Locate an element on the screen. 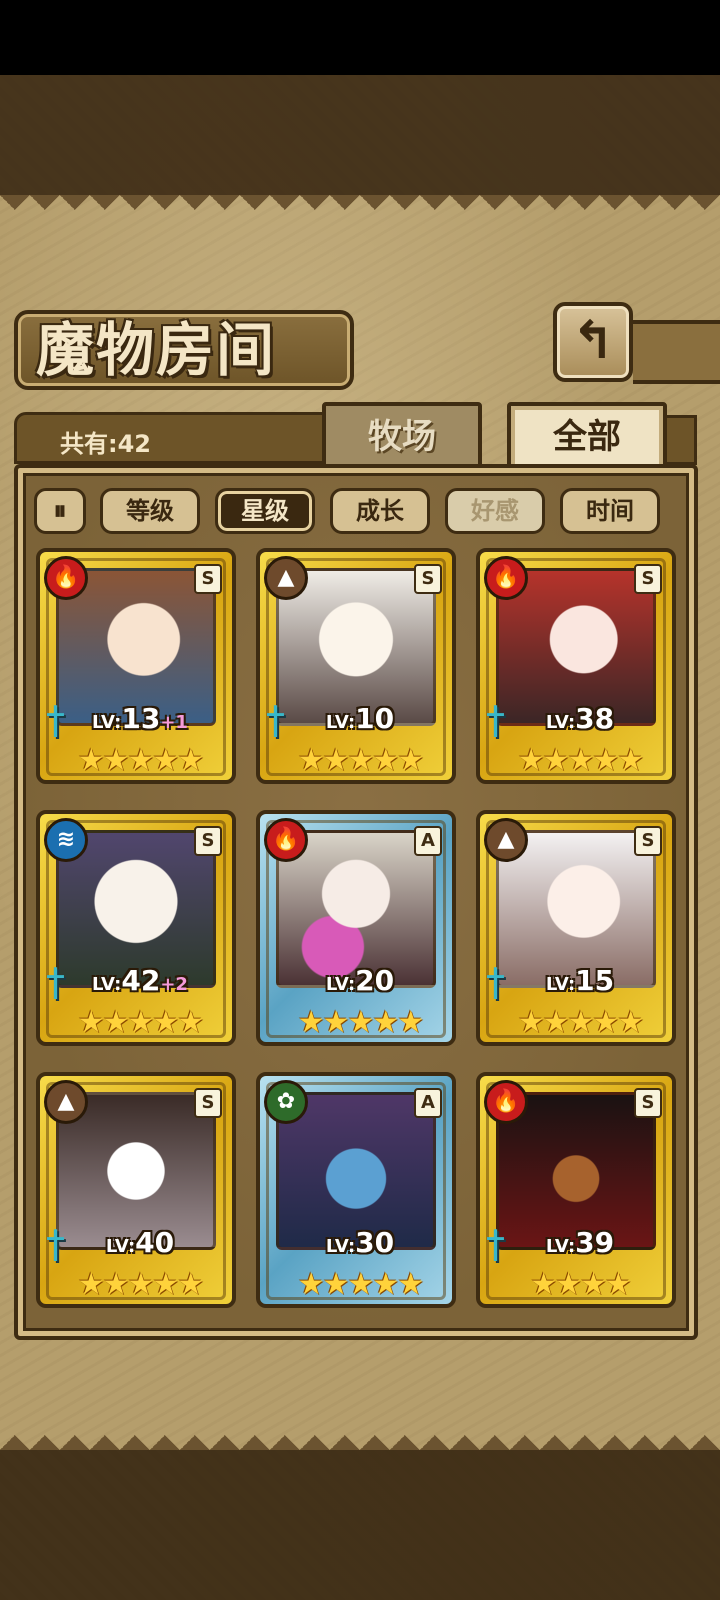 This screenshot has height=1600, width=720. monster-card: ▲ S † LV:10 ★★★★★ is located at coordinates (356, 666).